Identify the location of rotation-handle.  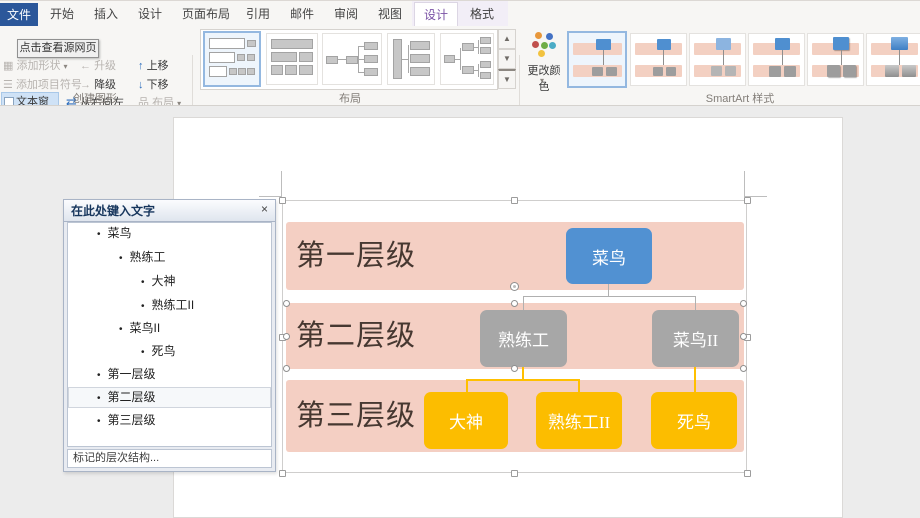
(514, 286).